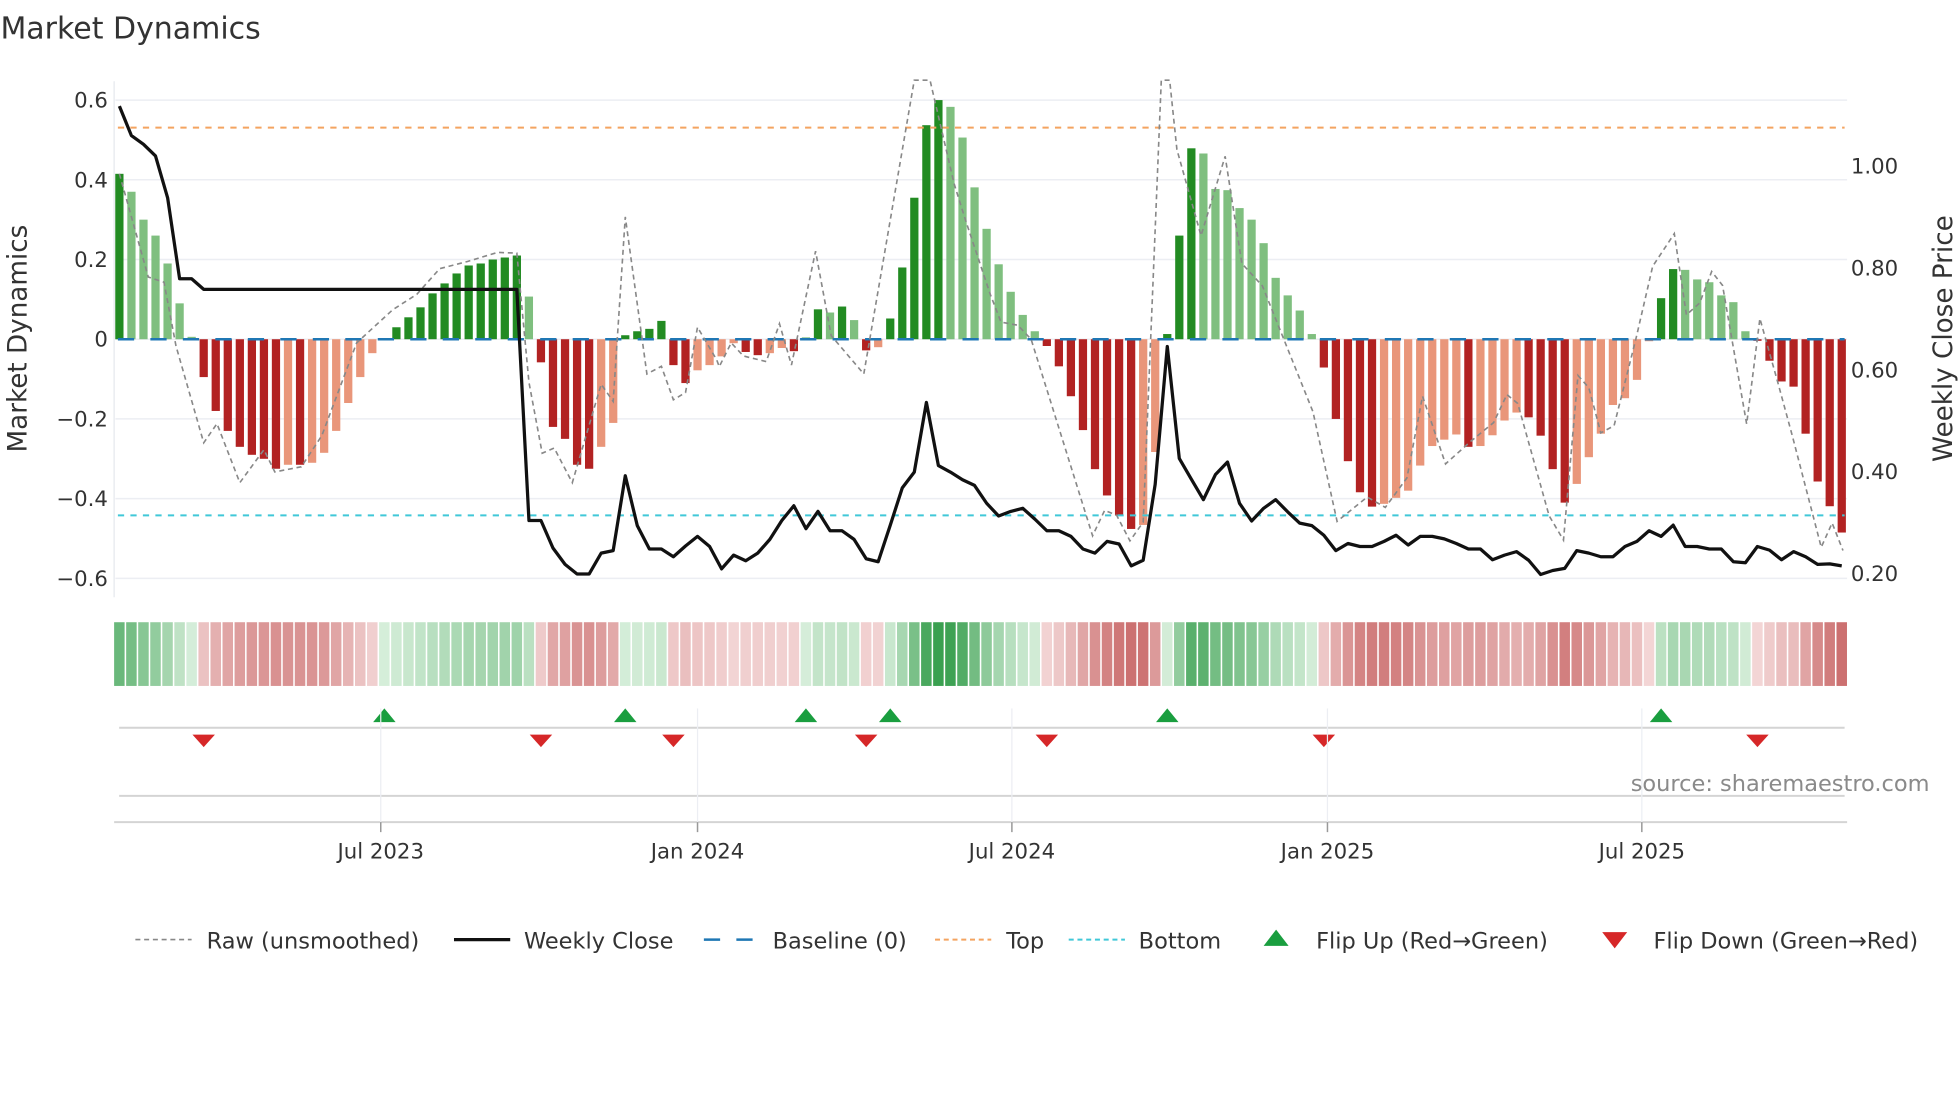 The image size is (1960, 1102). Describe the element at coordinates (840, 941) in the screenshot. I see `legend-label: Baseline (0)` at that location.